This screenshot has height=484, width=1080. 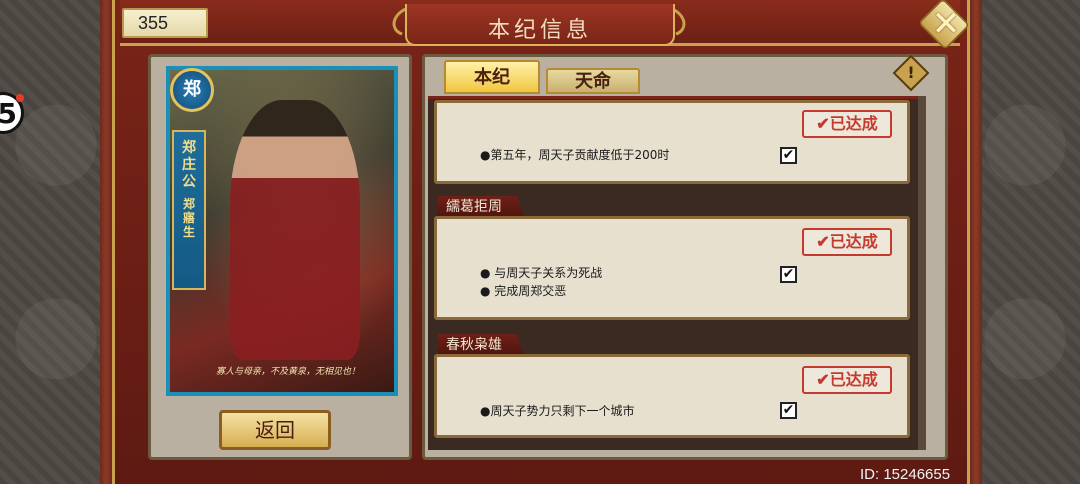 What do you see at coordinates (911, 73) in the screenshot?
I see `info-mark: !` at bounding box center [911, 73].